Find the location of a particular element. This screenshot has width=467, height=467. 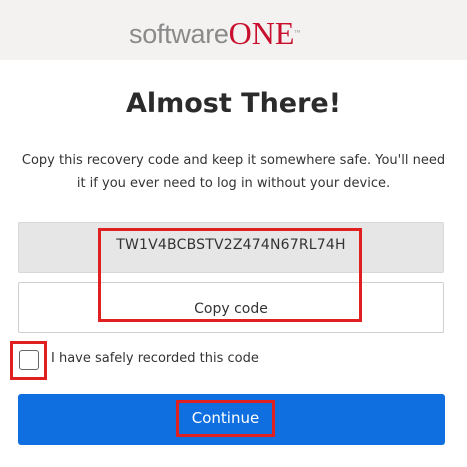

continue-button is located at coordinates (231, 419).